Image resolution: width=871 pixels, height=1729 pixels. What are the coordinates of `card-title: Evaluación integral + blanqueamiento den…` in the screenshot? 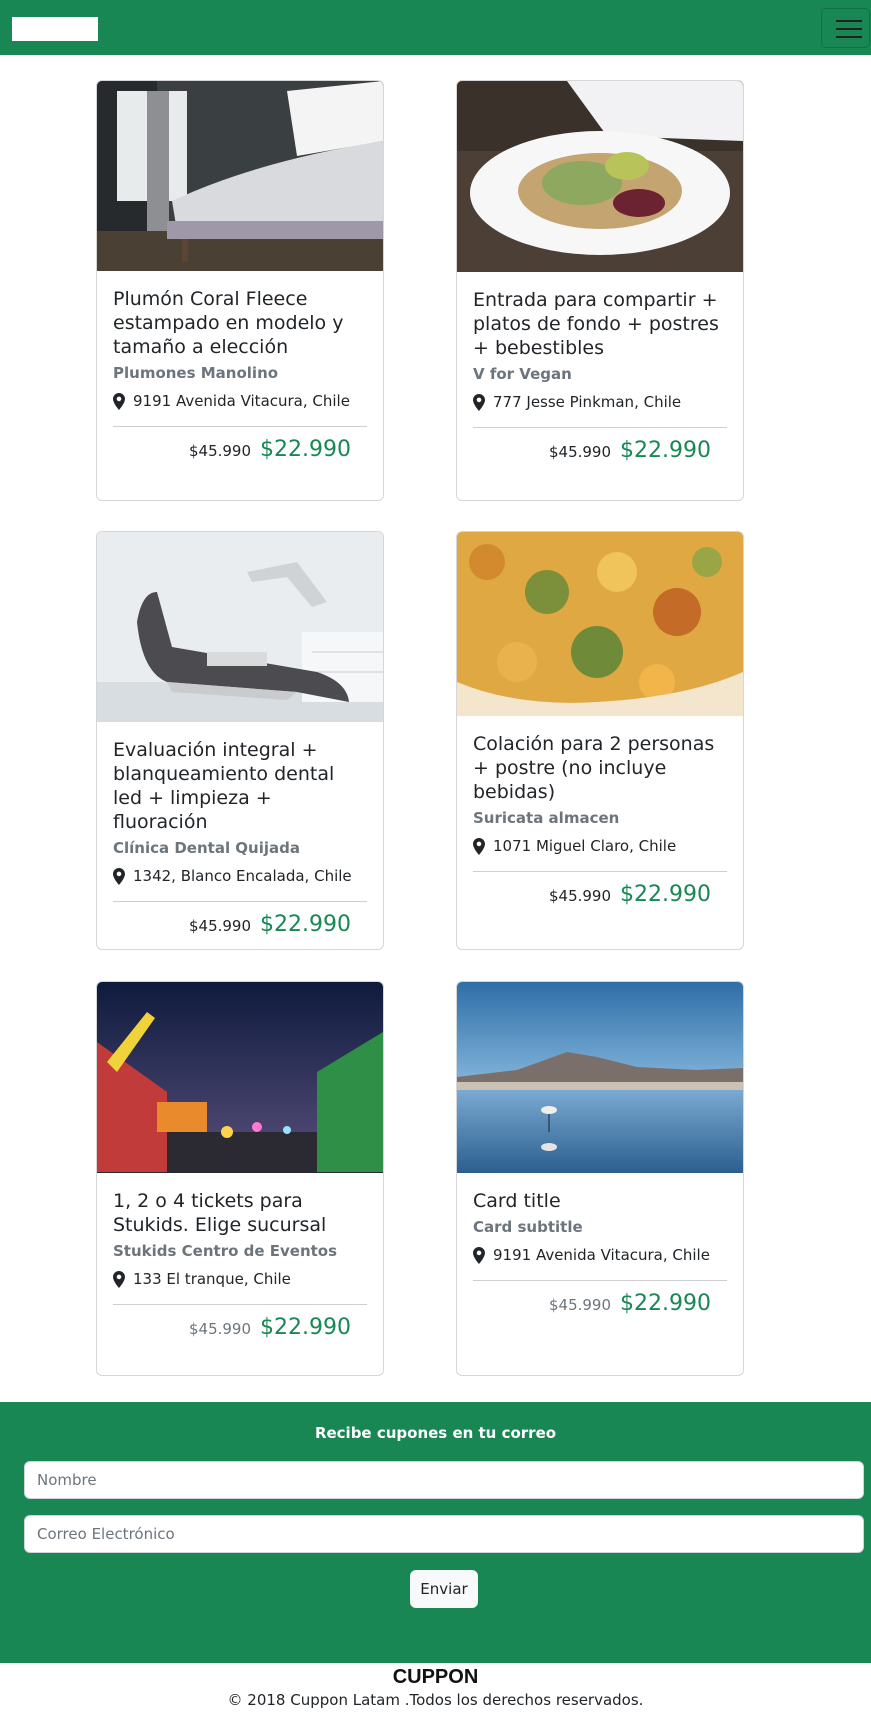 It's located at (240, 786).